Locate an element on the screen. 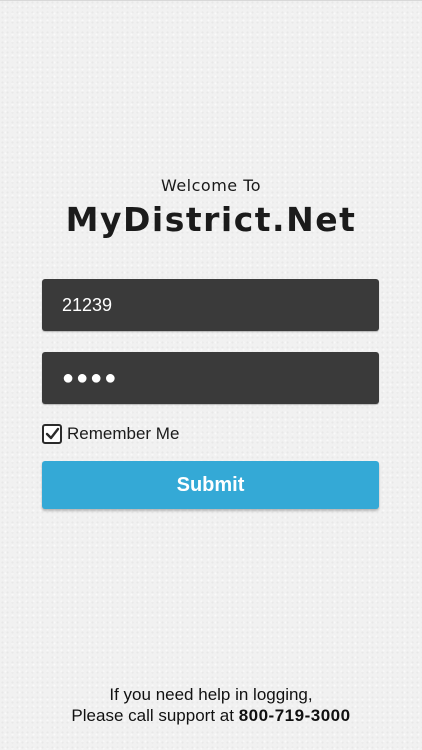  submit-button: Submit is located at coordinates (210, 485).